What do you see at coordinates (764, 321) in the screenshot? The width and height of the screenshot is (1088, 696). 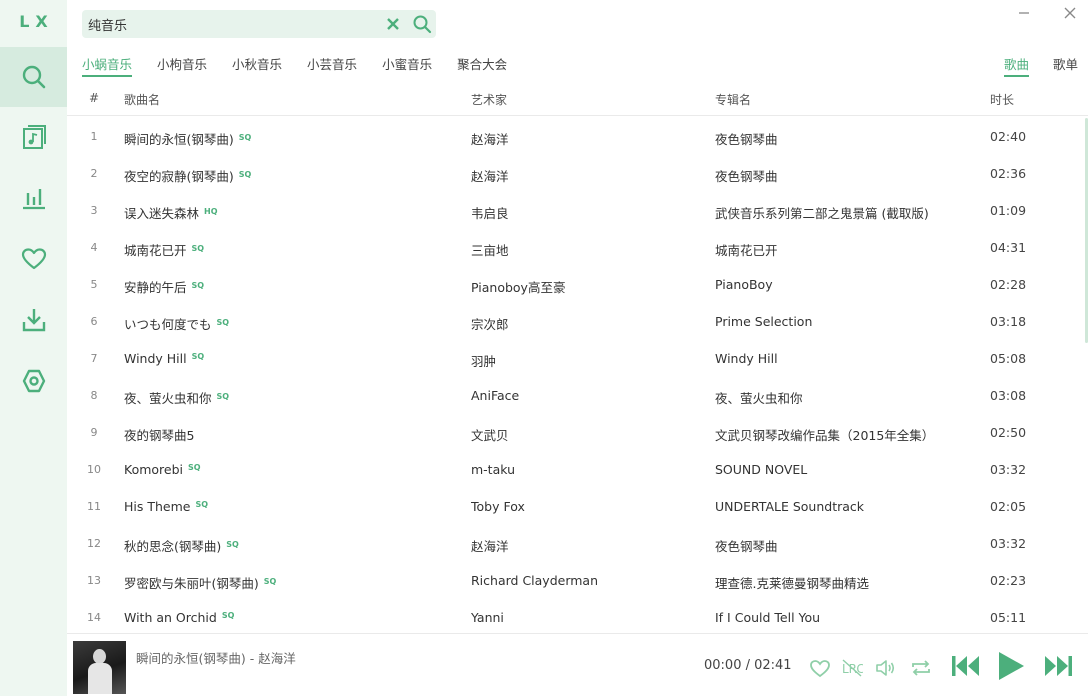 I see `album-name: Prime Selection` at bounding box center [764, 321].